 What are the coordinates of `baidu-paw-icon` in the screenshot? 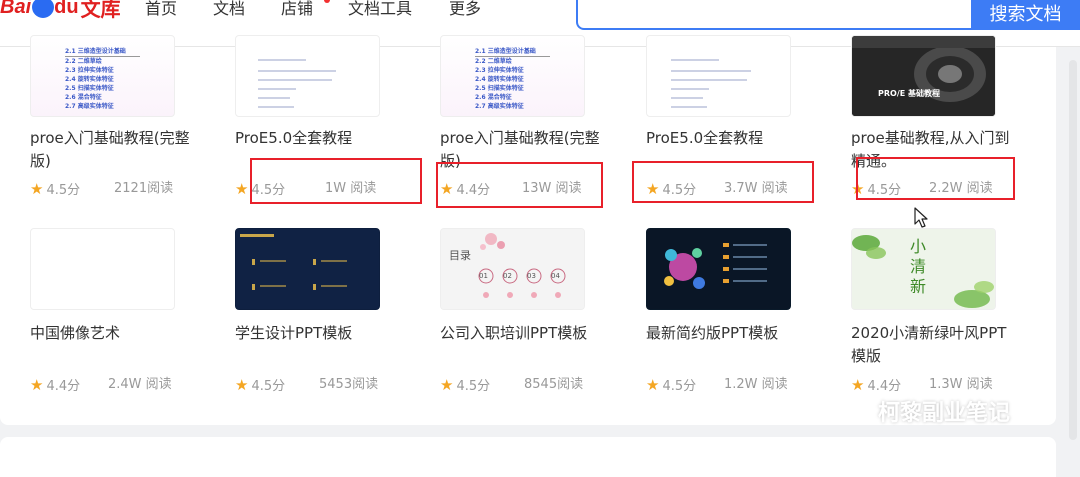 It's located at (43, 9).